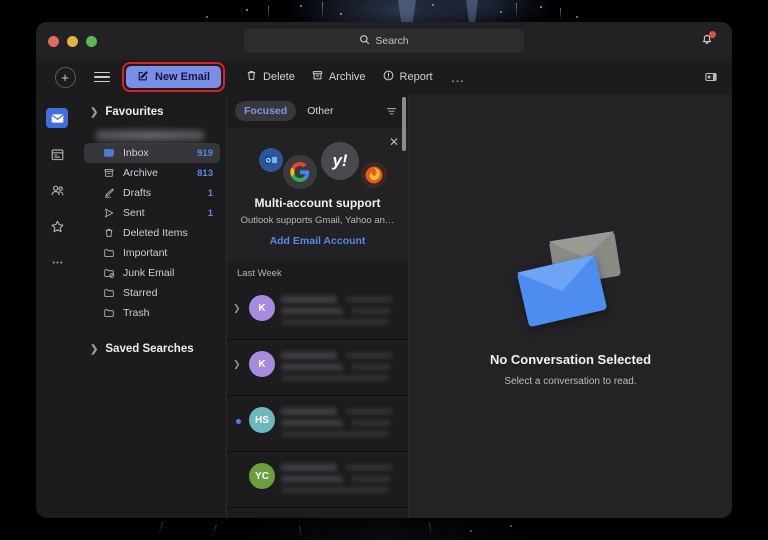 This screenshot has width=768, height=540. What do you see at coordinates (152, 349) in the screenshot?
I see `sidebar-section-saved-searches: ❯ Saved Searches` at bounding box center [152, 349].